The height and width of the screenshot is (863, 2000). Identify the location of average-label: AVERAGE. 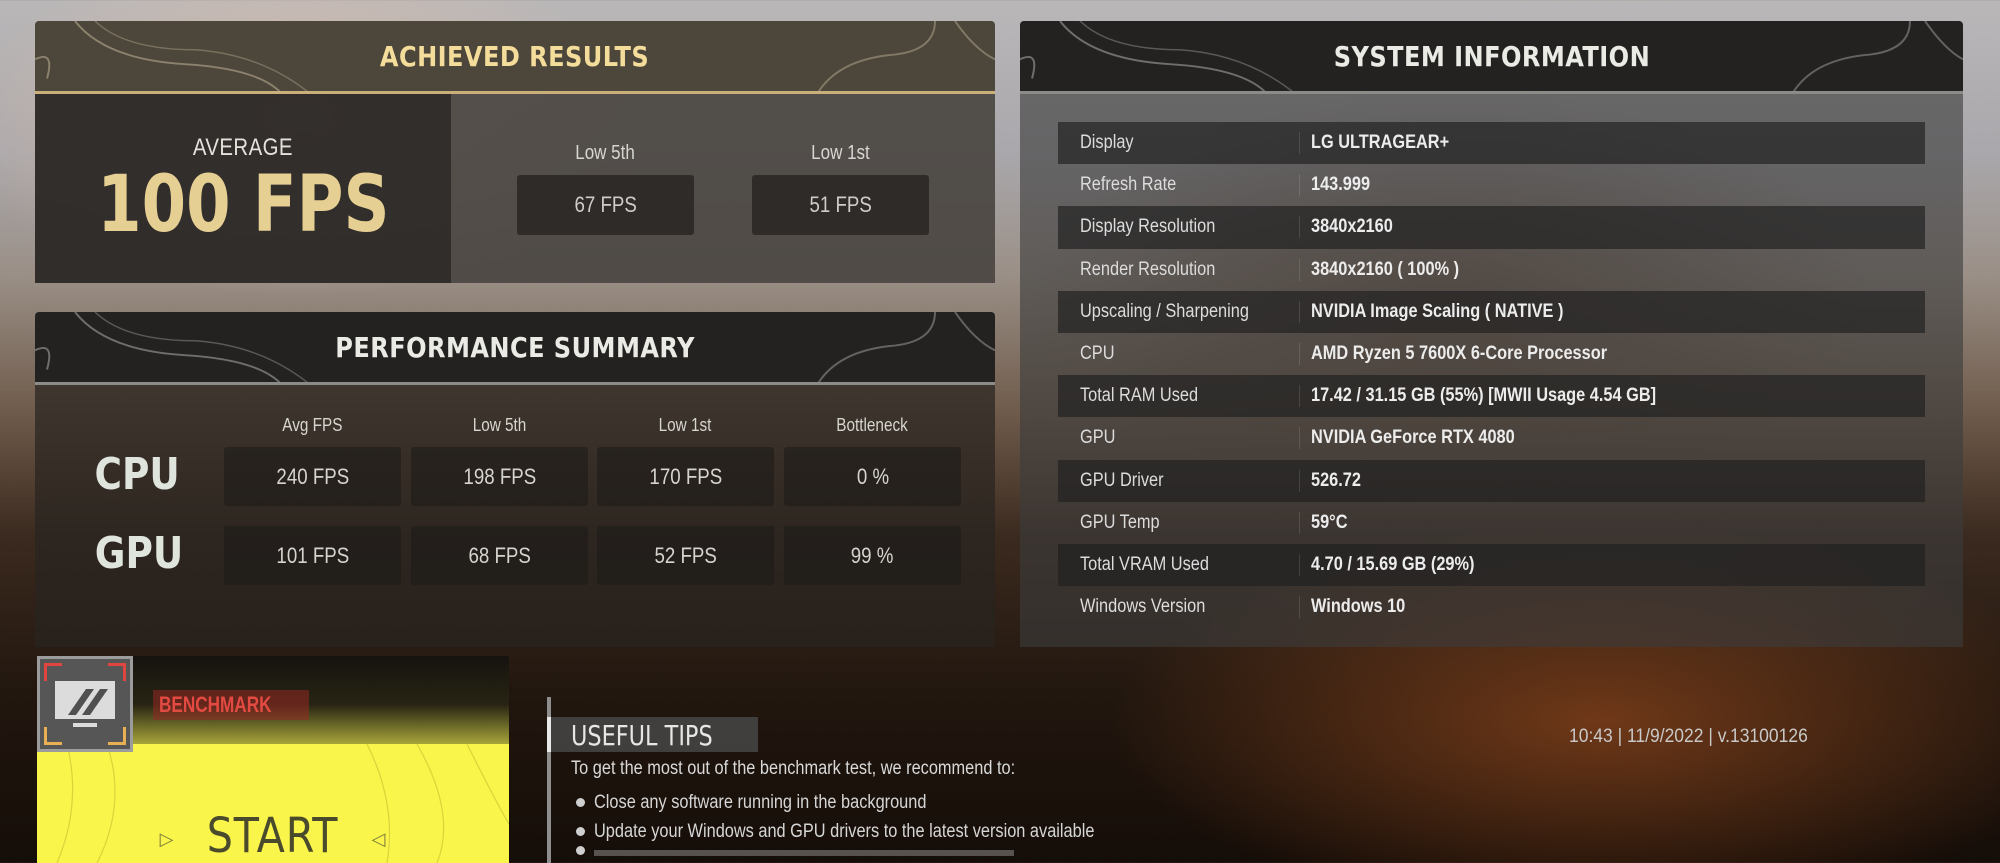
(243, 147).